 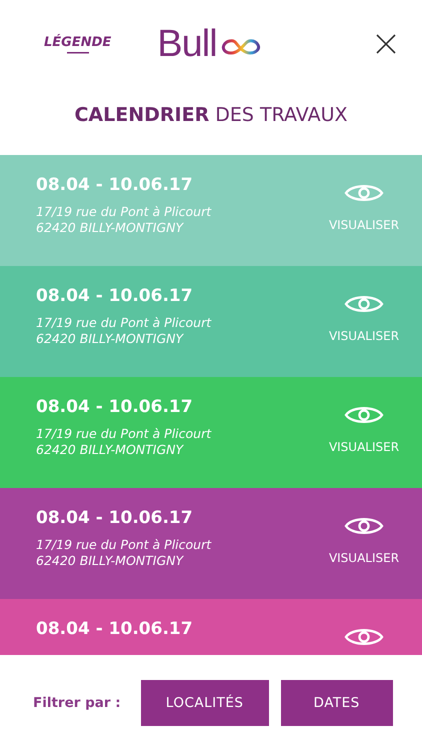 I want to click on work-card: 08.04 - 10.06.17, so click(x=211, y=627).